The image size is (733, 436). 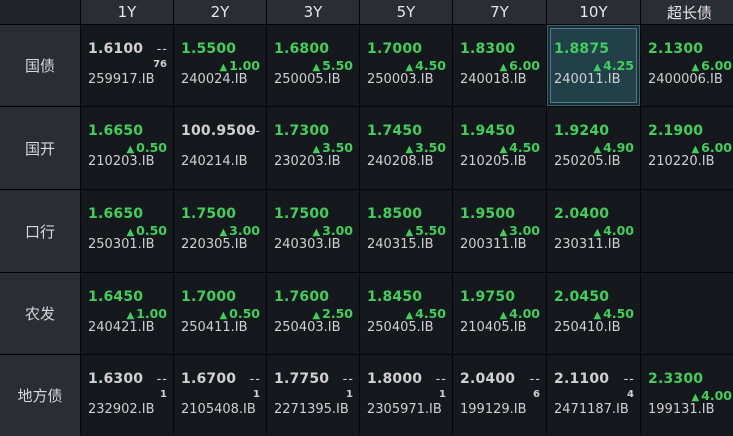 I want to click on bond-code: 240315.IB, so click(x=400, y=244).